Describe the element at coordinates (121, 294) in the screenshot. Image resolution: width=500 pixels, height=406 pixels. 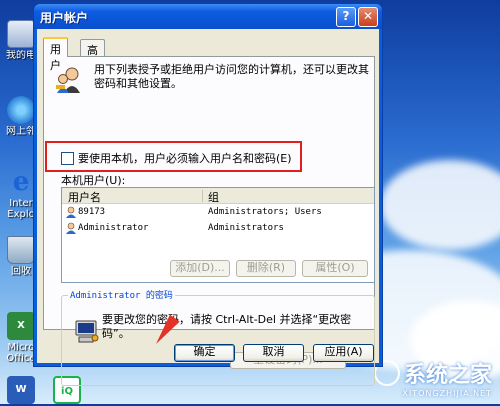
I see `password-group-title: Administrator 的密码` at that location.